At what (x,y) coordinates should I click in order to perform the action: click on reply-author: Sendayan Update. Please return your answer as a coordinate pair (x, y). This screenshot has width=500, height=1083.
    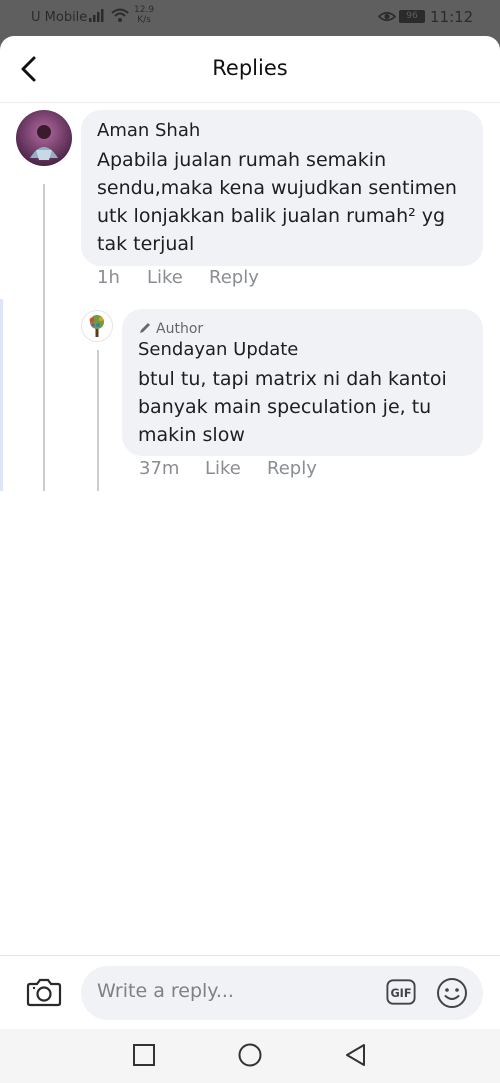
    Looking at the image, I should click on (218, 349).